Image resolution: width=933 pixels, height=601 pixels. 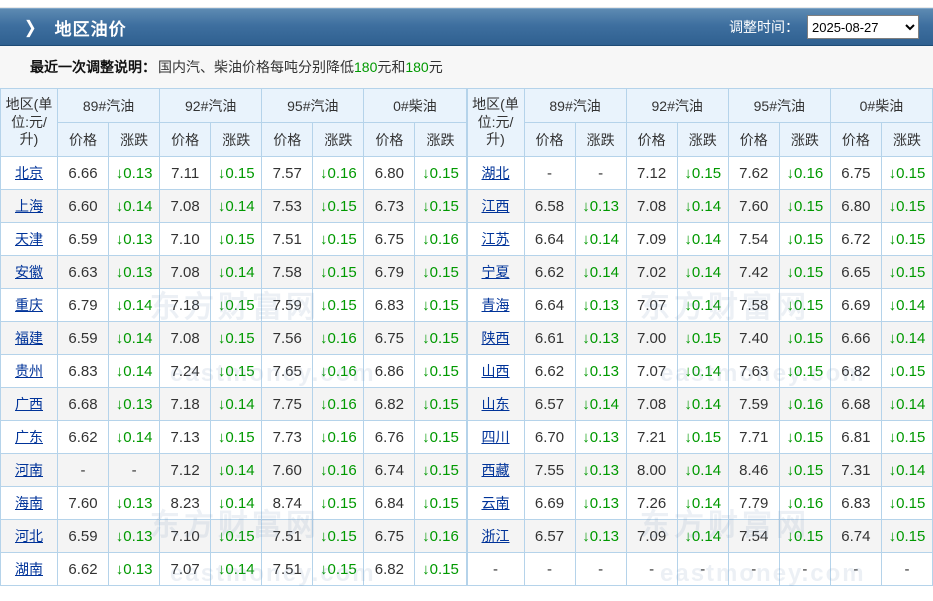 What do you see at coordinates (29, 371) in the screenshot?
I see `region-link: 贵州` at bounding box center [29, 371].